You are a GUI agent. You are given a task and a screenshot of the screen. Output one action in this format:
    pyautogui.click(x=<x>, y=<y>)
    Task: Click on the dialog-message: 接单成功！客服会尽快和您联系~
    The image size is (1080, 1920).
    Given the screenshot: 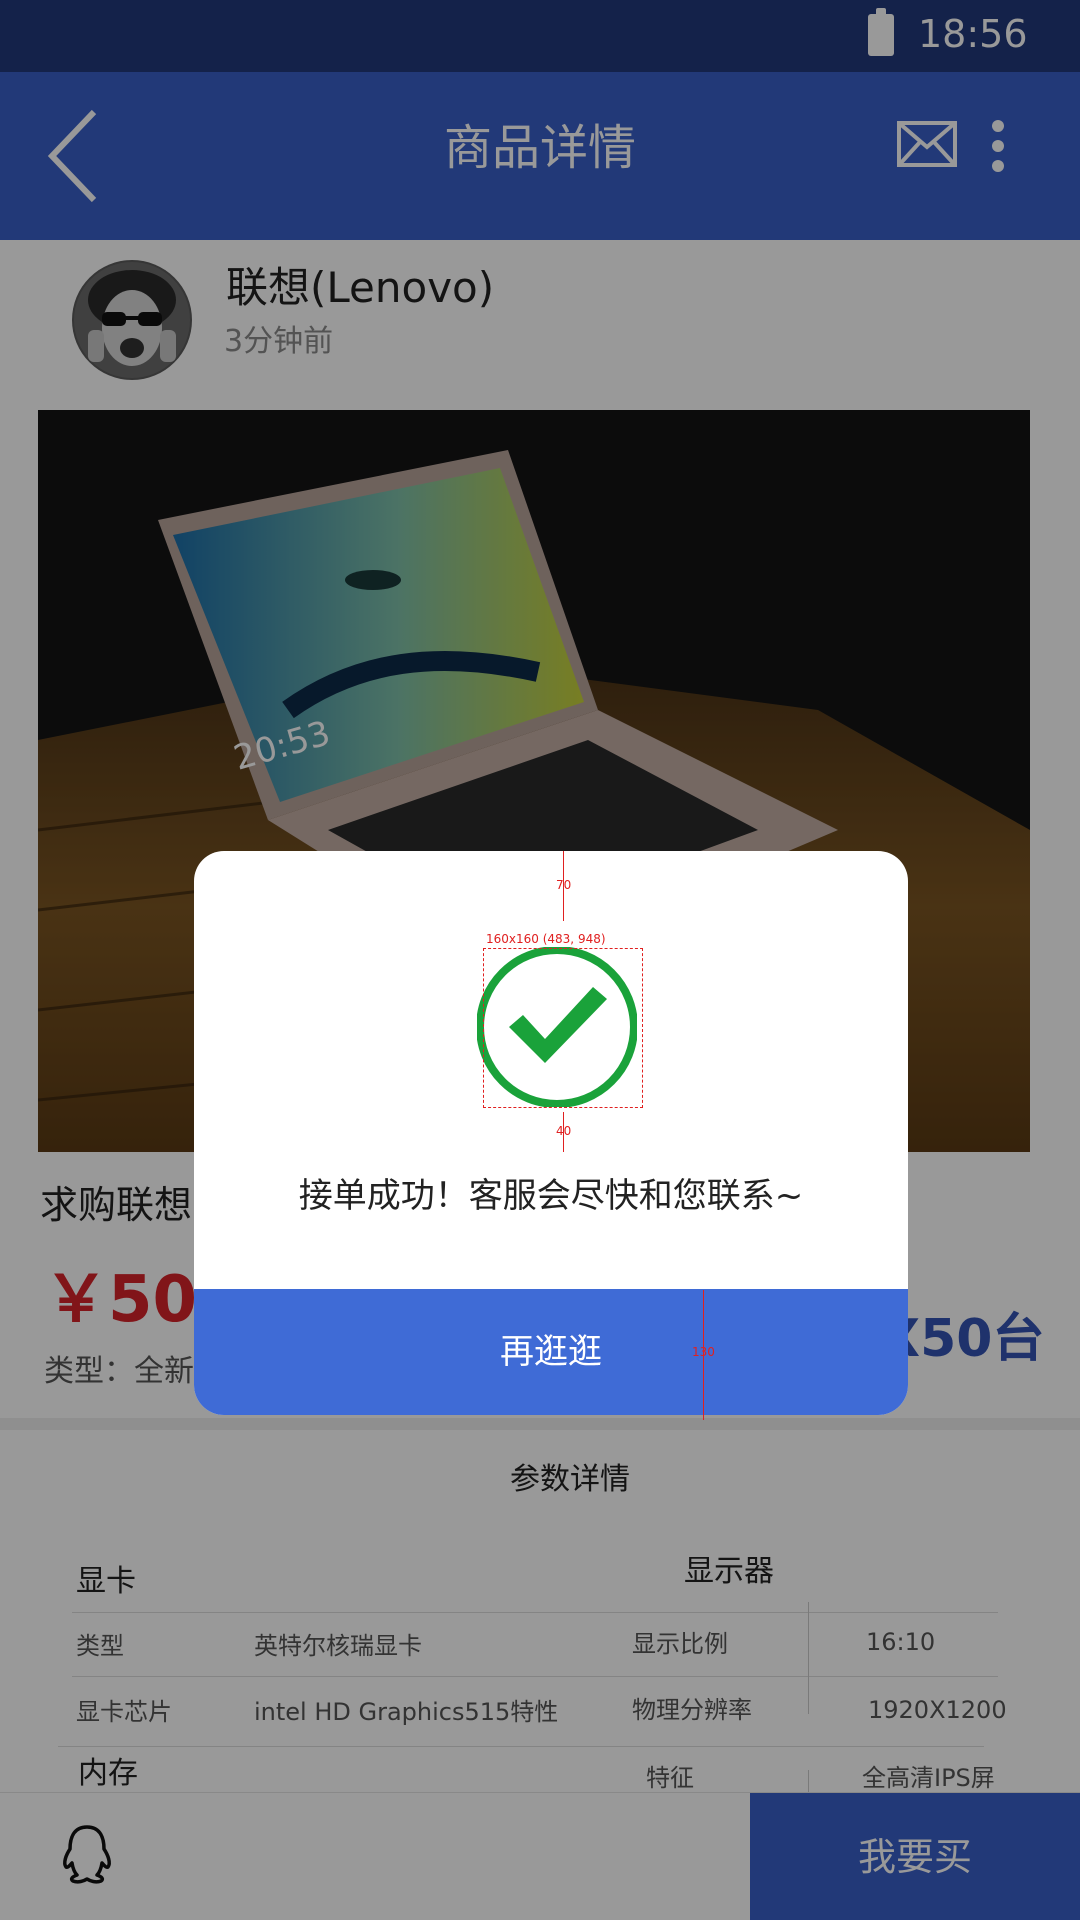 What is the action you would take?
    pyautogui.click(x=551, y=1196)
    